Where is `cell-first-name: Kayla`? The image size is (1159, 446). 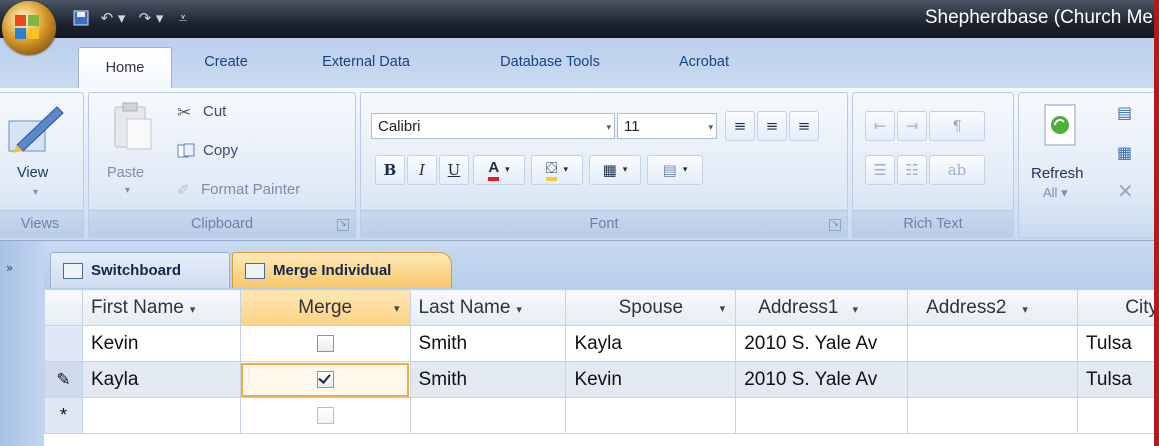 cell-first-name: Kayla is located at coordinates (161, 379).